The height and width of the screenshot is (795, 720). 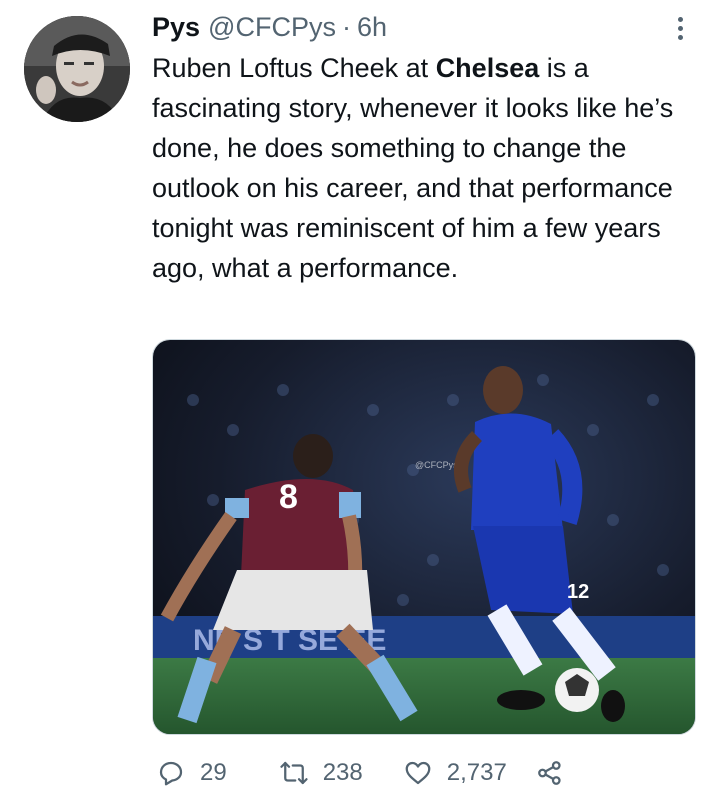 What do you see at coordinates (294, 773) in the screenshot?
I see `retweet-icon` at bounding box center [294, 773].